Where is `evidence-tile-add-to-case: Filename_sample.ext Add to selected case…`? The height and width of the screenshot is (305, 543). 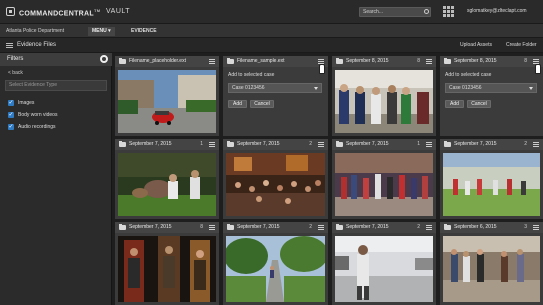 evidence-tile-add-to-case: Filename_sample.ext Add to selected case… is located at coordinates (275, 96).